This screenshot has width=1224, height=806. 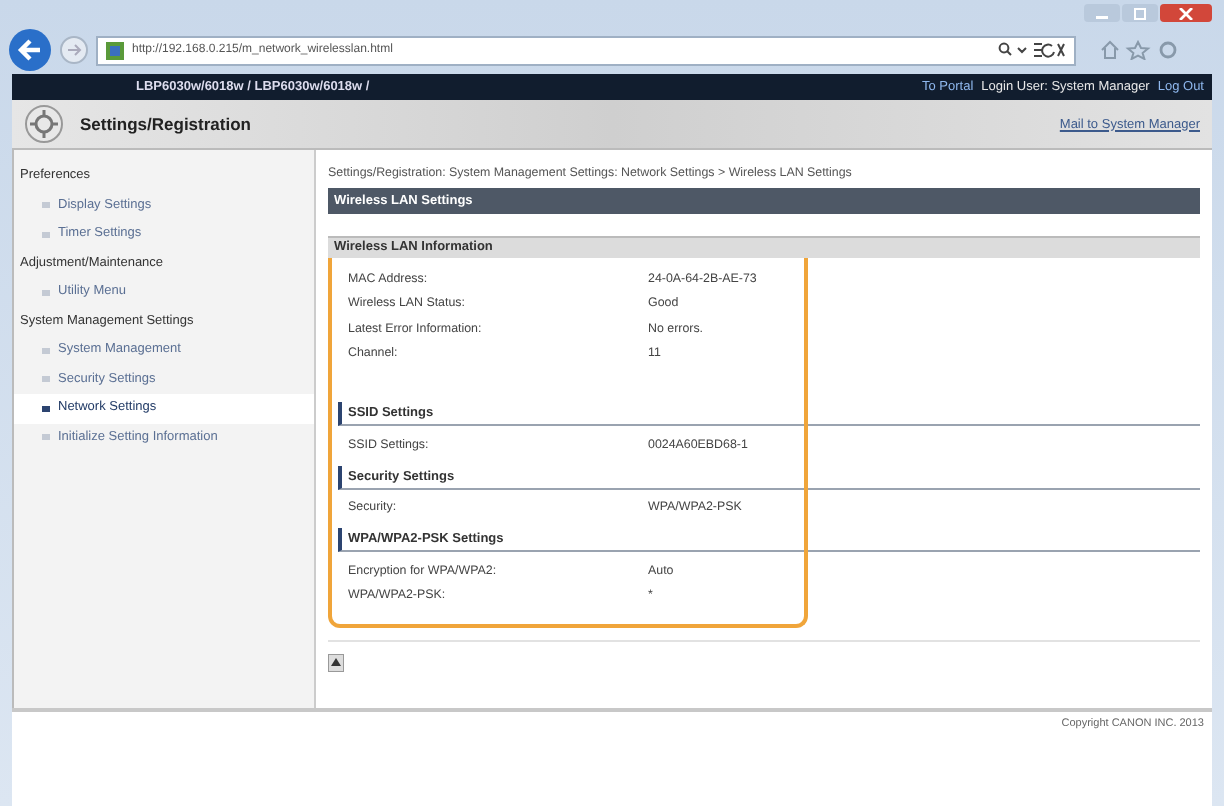 I want to click on address-tools-icon, so click(x=1032, y=50).